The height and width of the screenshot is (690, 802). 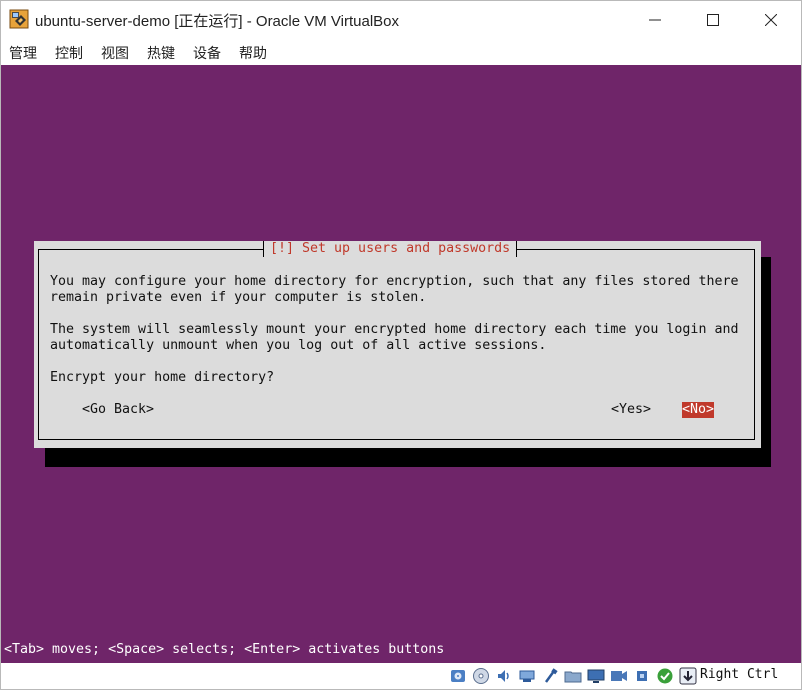 I want to click on mouse-integration-icon, so click(x=665, y=676).